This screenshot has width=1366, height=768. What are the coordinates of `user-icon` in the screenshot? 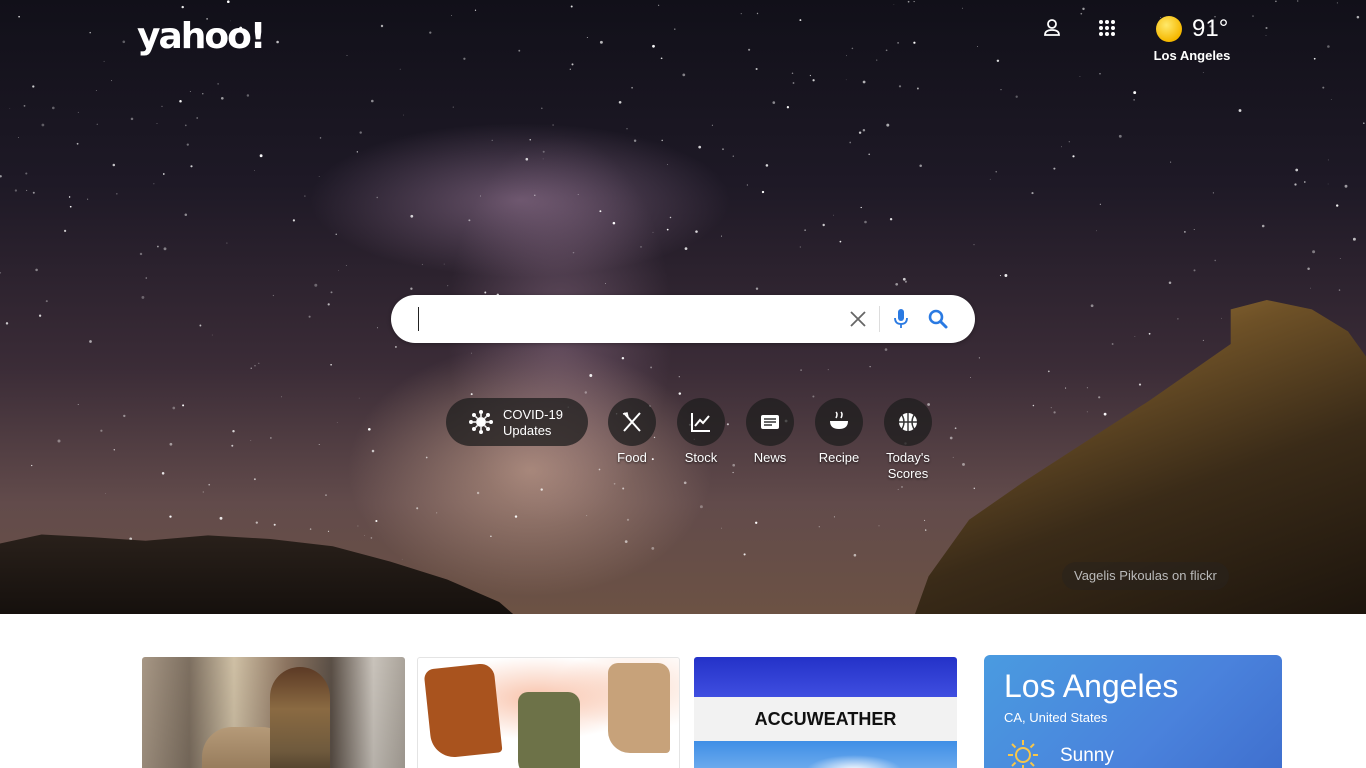 It's located at (1052, 28).